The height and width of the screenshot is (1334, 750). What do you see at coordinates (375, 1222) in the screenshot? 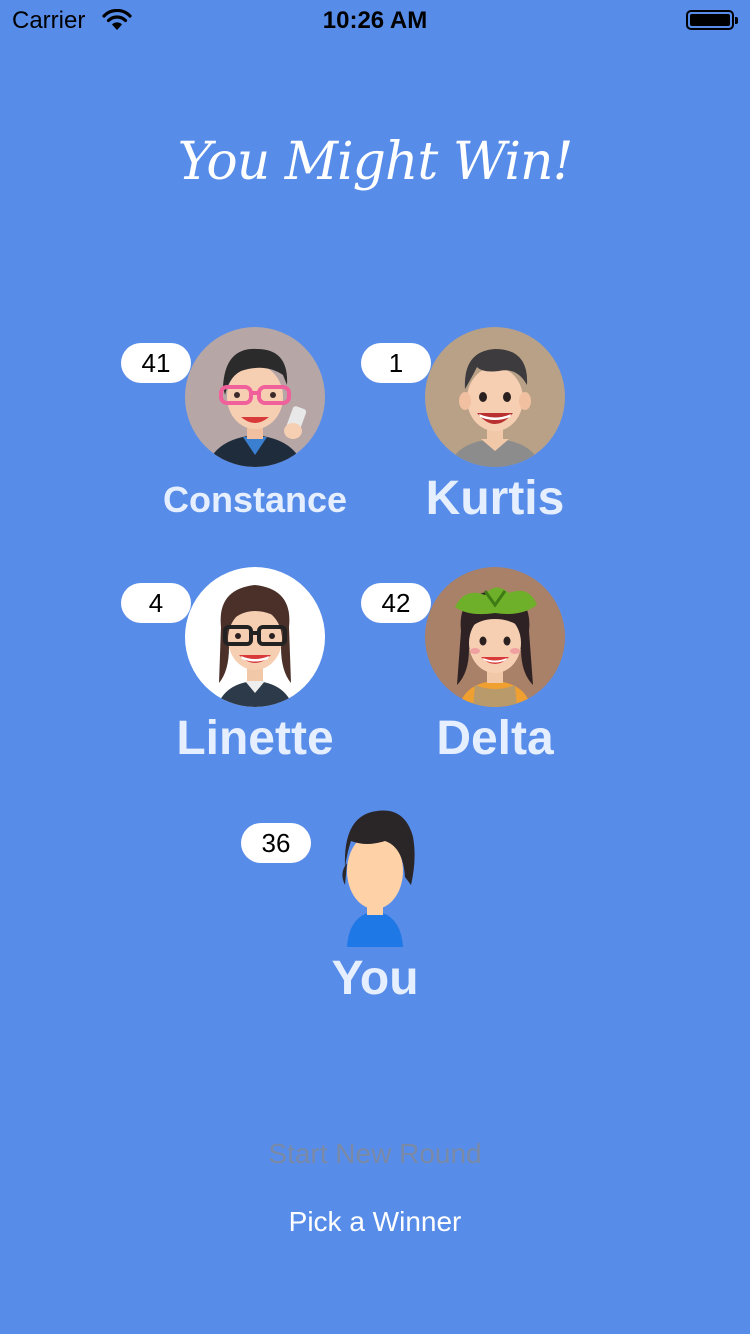
I see `pick-a-winner-button: Pick a Winner` at bounding box center [375, 1222].